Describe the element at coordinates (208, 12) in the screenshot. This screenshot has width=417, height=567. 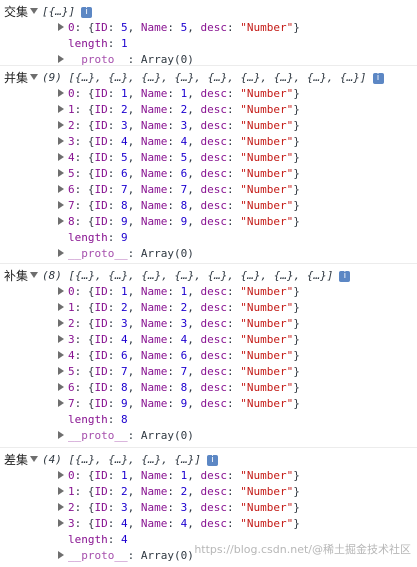
I see `log-entry-header: 交集 [{…}] i` at that location.